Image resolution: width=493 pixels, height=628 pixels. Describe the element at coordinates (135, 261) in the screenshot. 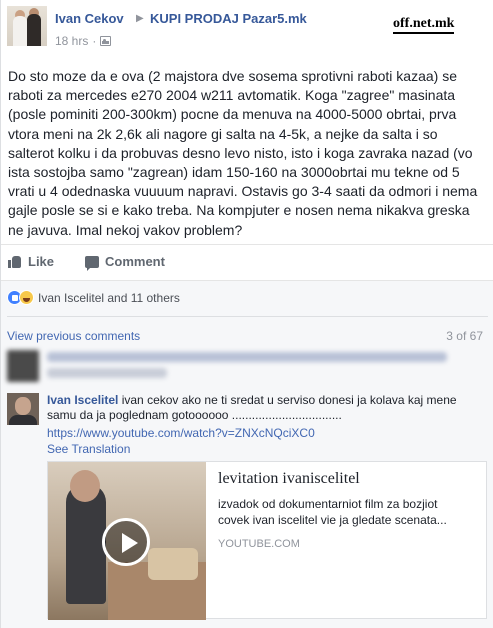

I see `comment-label: Comment` at that location.